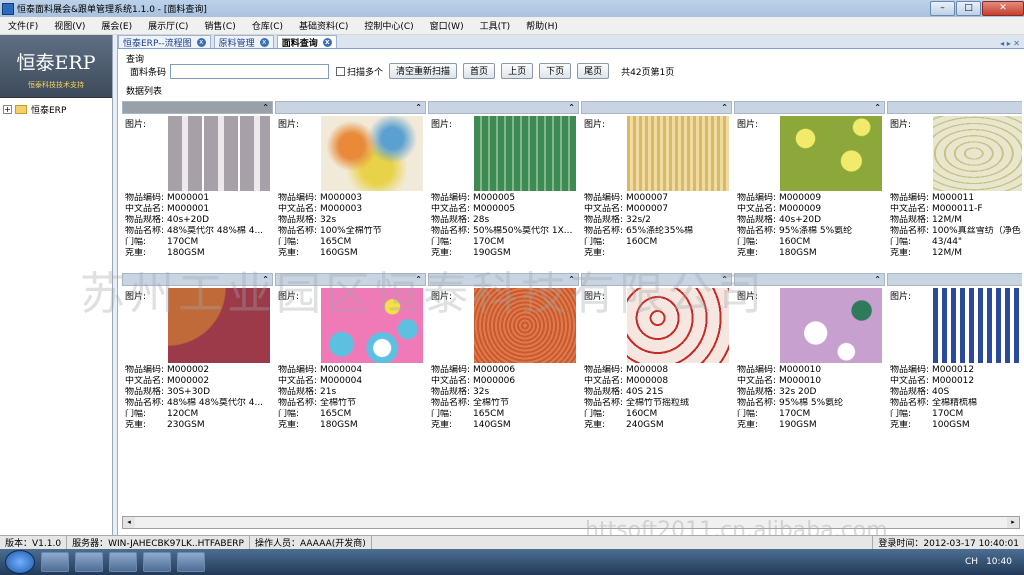 The width and height of the screenshot is (1024, 575). Describe the element at coordinates (56, 109) in the screenshot. I see `tree-item-root: + 恒泰ERP` at that location.